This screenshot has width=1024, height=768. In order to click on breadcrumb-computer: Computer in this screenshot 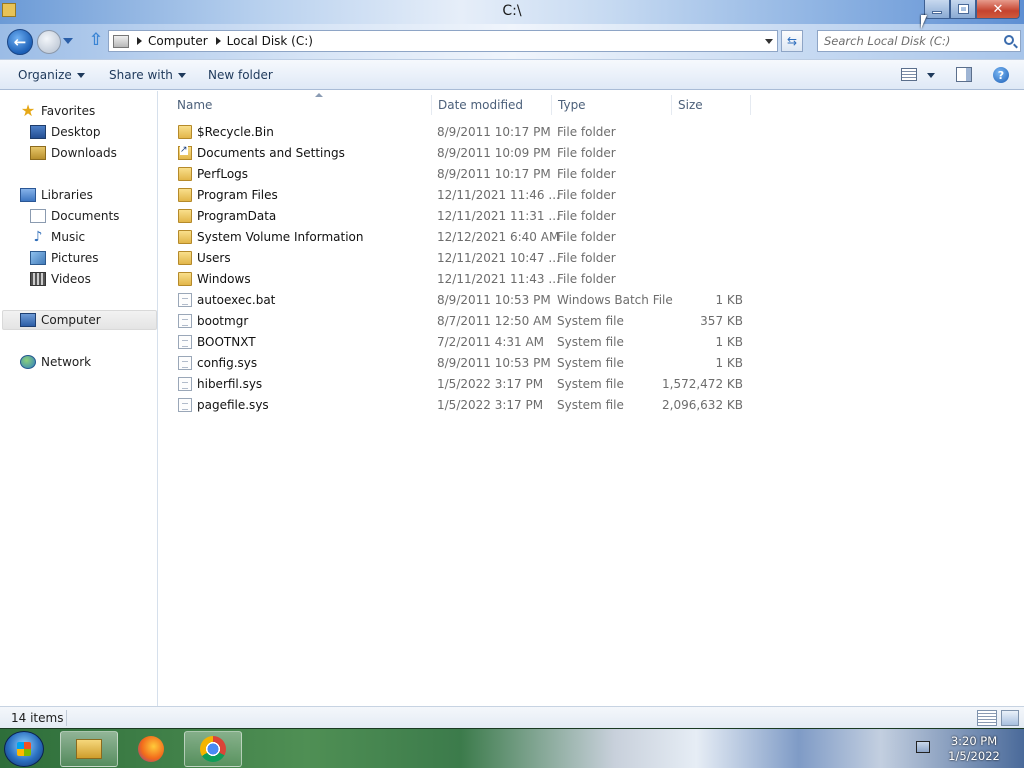, I will do `click(178, 41)`.